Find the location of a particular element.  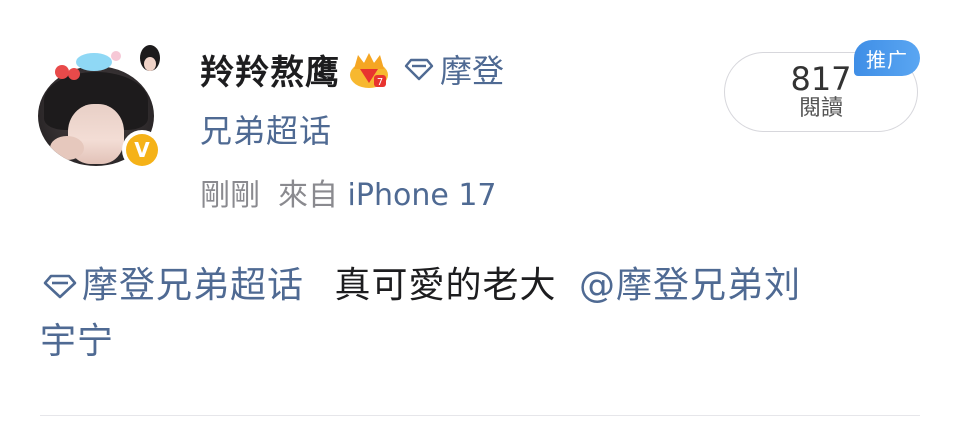

body-topic: 摩登兄弟超话 is located at coordinates (193, 285).